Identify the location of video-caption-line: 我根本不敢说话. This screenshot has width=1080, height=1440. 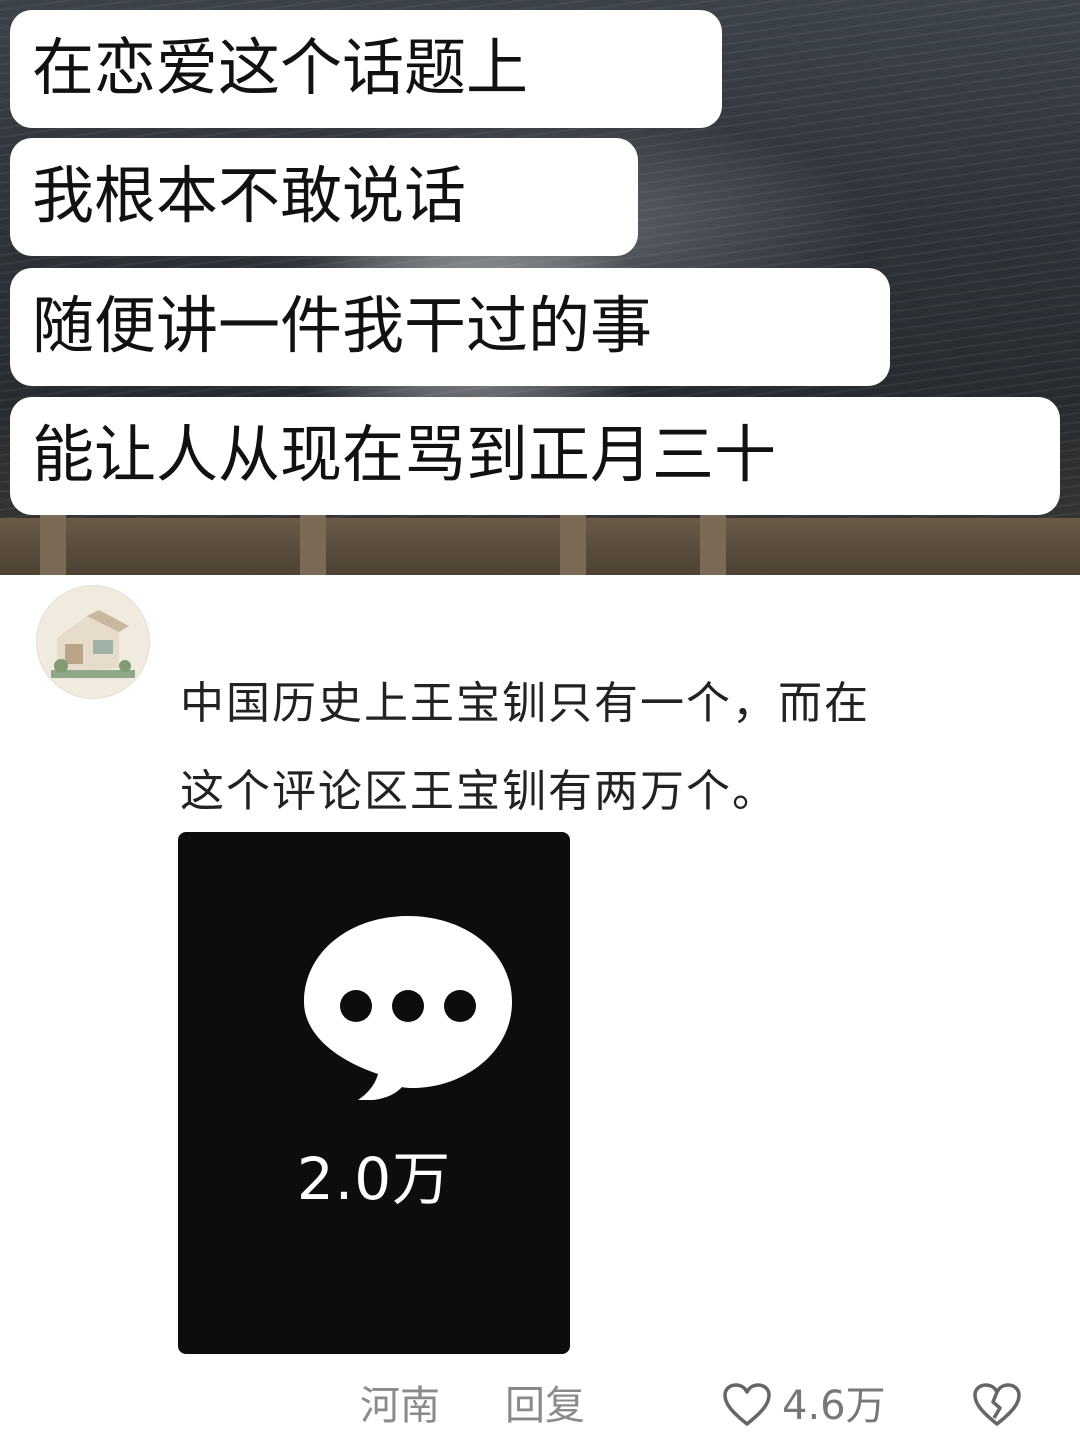
(324, 197).